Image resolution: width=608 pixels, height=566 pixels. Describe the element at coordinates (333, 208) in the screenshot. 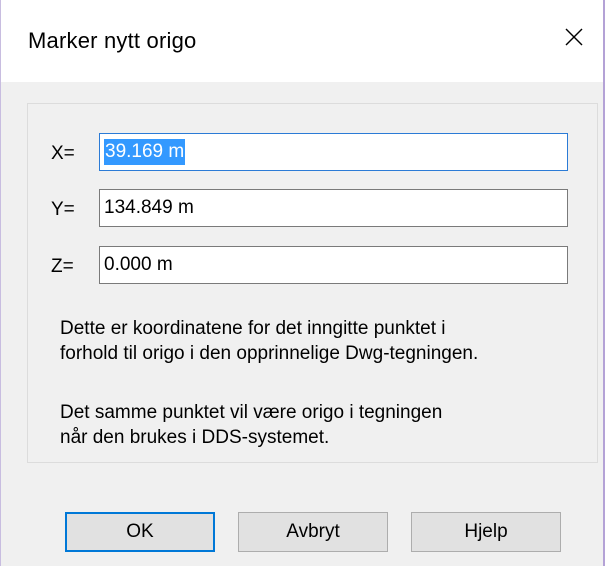

I see `y-input: 134.849 m` at that location.